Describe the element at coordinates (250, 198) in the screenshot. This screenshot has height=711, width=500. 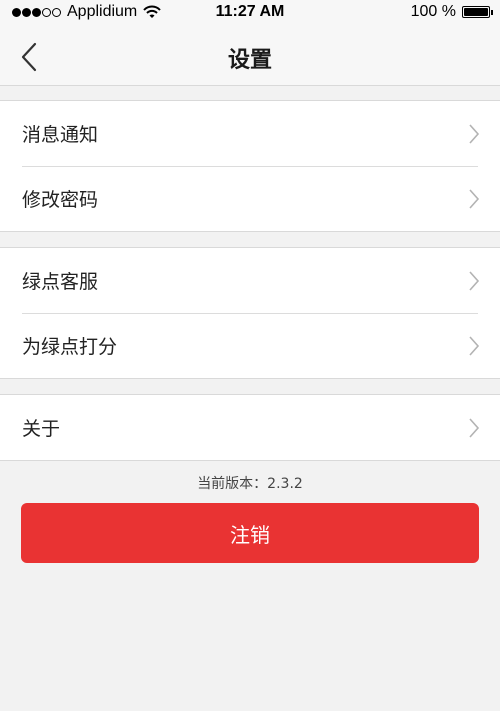
I see `settings-item-change-password: 修改密码` at that location.